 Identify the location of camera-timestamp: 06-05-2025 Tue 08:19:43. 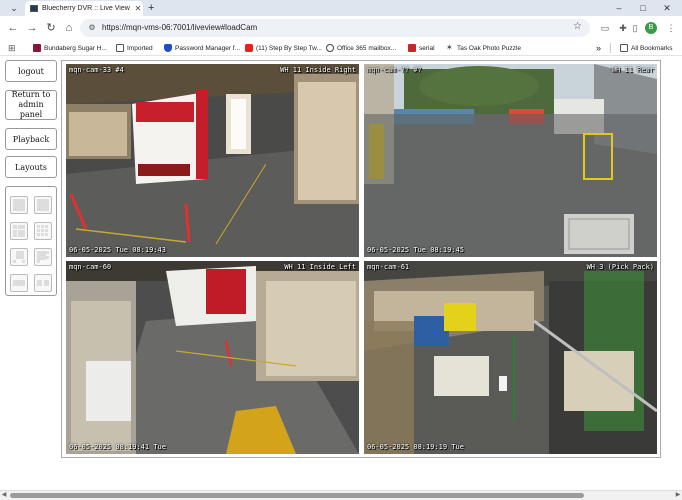
(117, 250).